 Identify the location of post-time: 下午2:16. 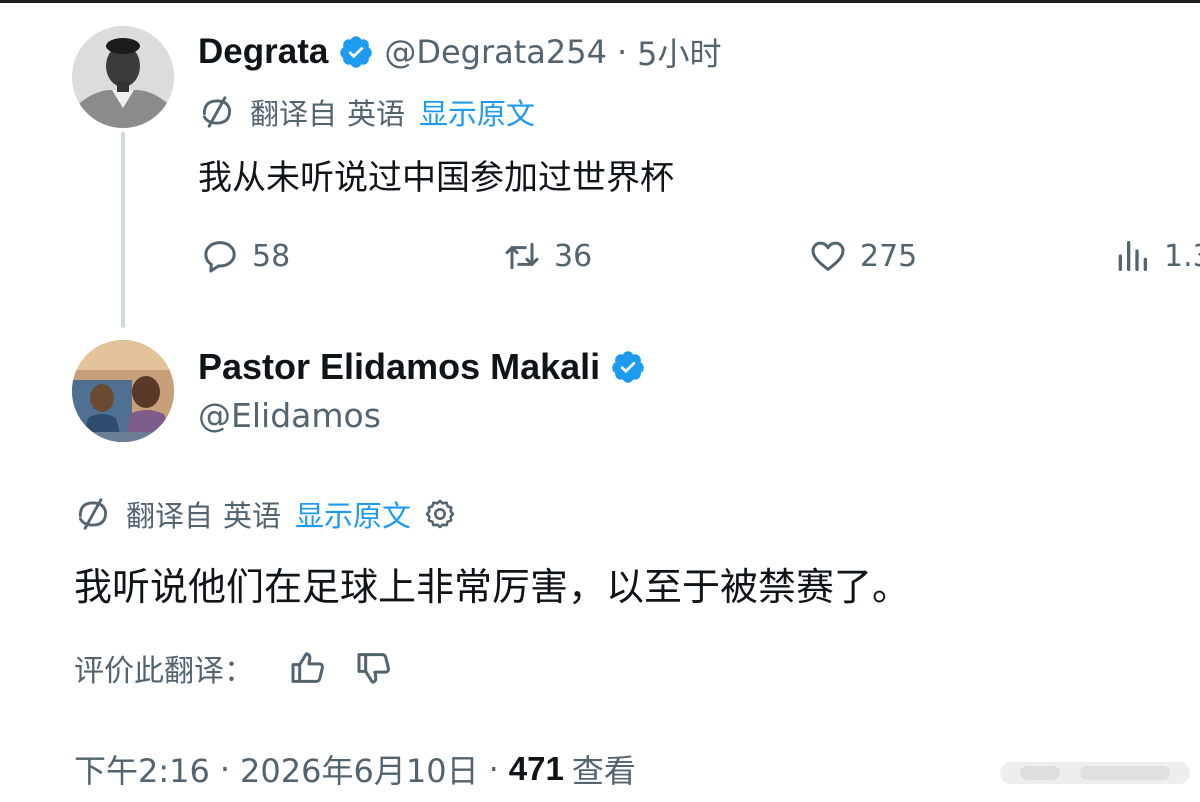
(142, 769).